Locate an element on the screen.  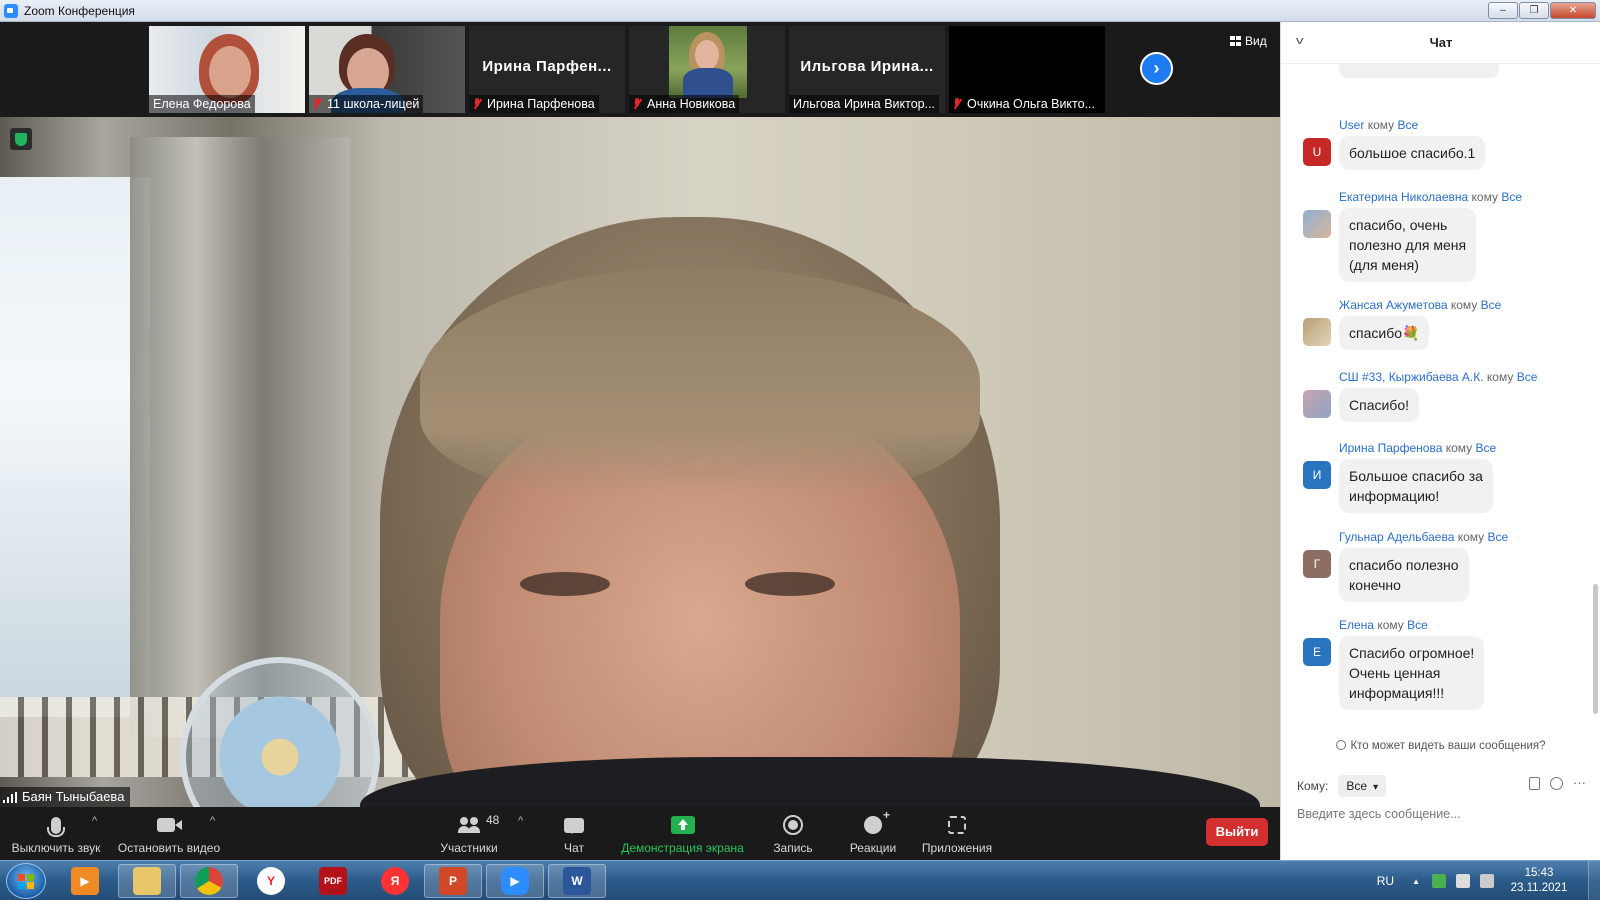
participant-tile: Ирина Парфен... Ирина Парфенова is located at coordinates (547, 69).